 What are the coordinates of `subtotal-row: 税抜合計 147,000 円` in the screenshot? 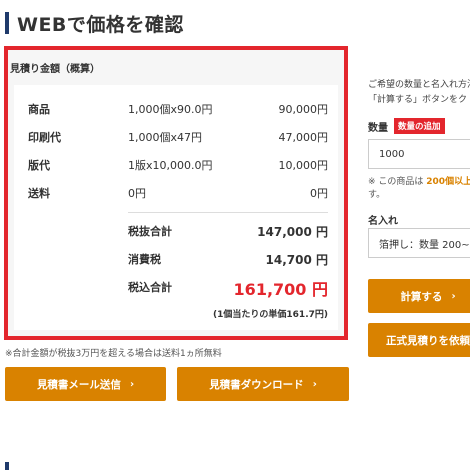 It's located at (176, 231).